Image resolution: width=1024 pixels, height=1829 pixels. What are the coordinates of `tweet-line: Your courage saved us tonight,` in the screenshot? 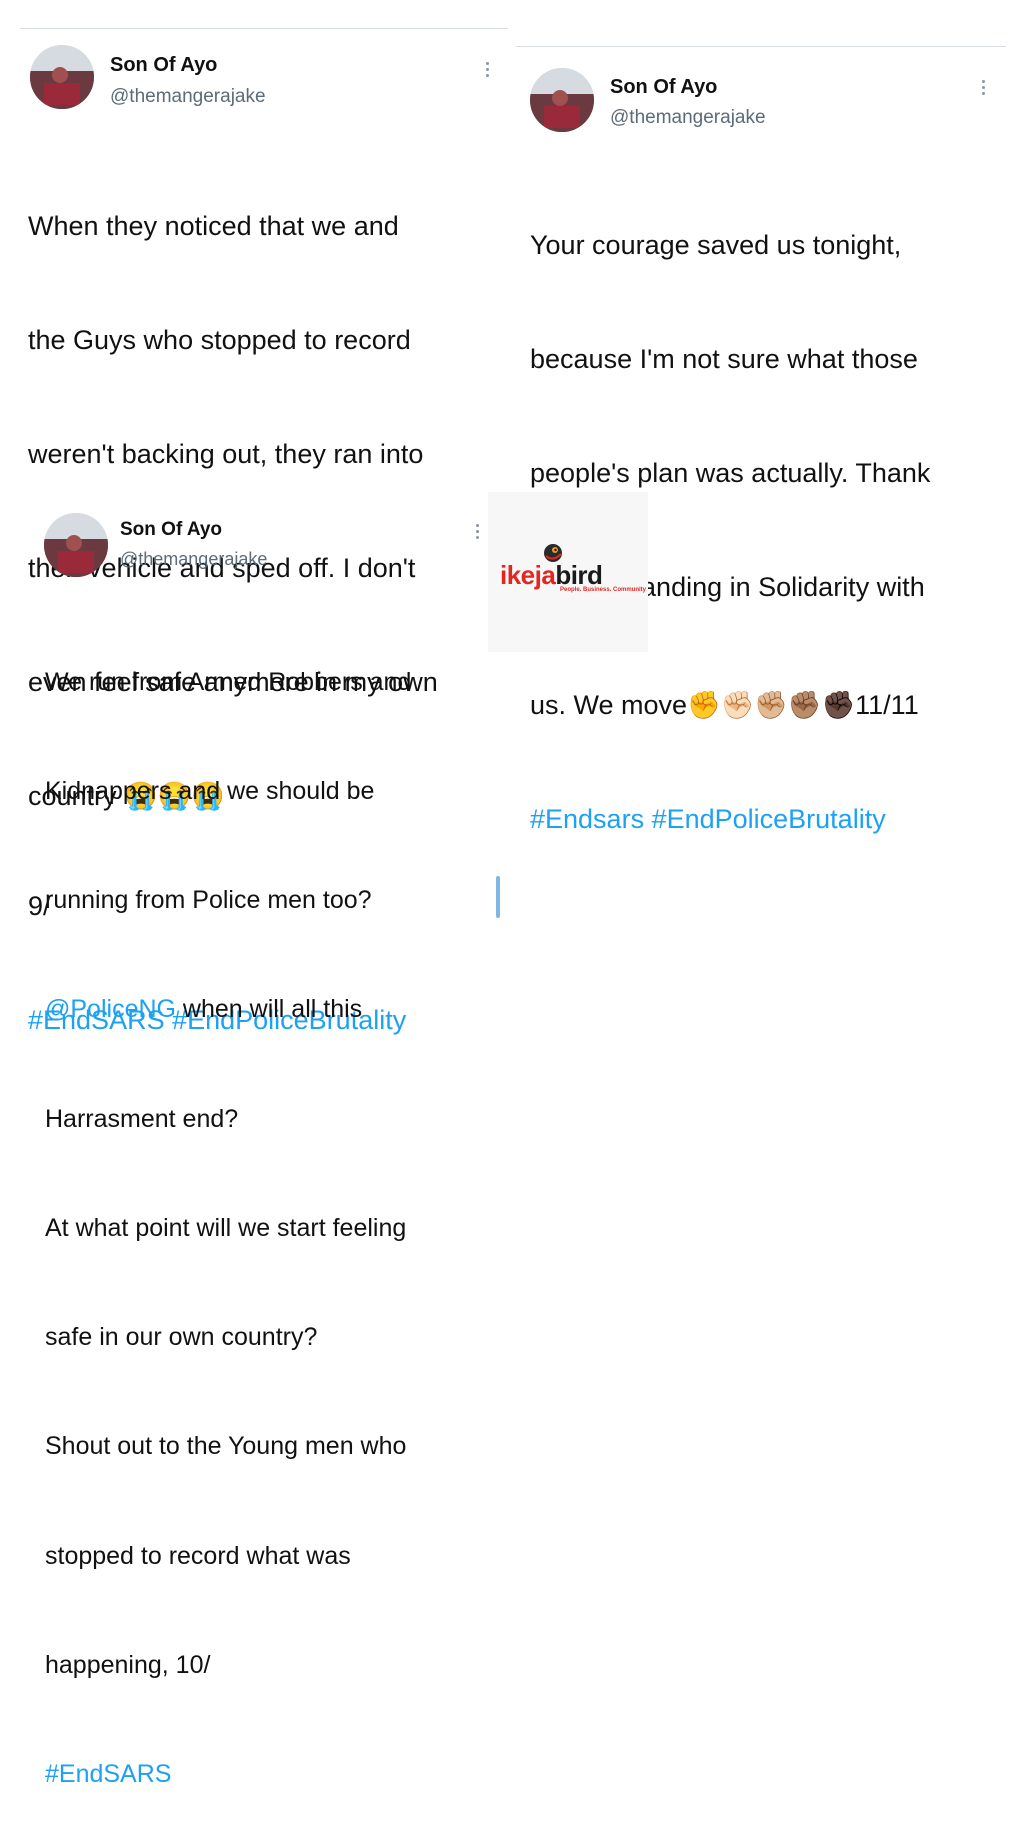 It's located at (716, 245).